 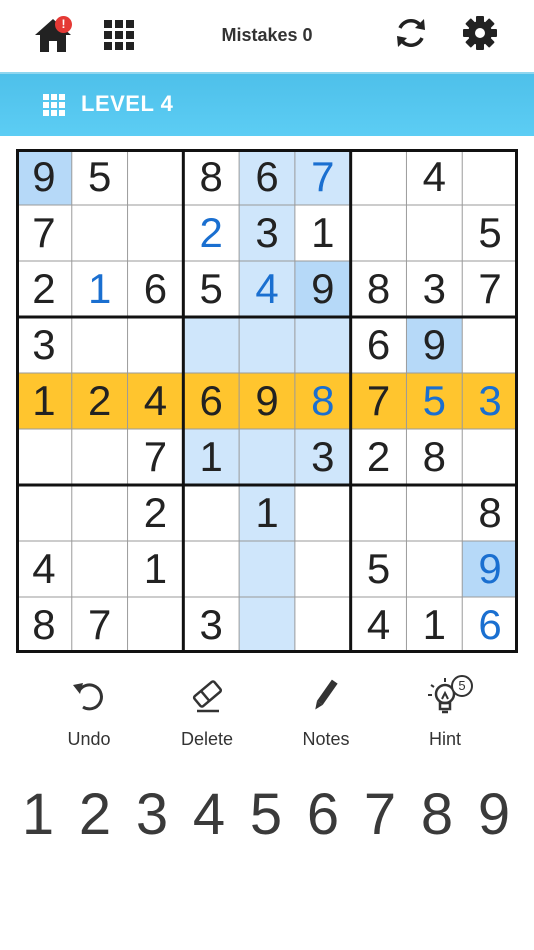 I want to click on number-key-4: 4, so click(x=209, y=815).